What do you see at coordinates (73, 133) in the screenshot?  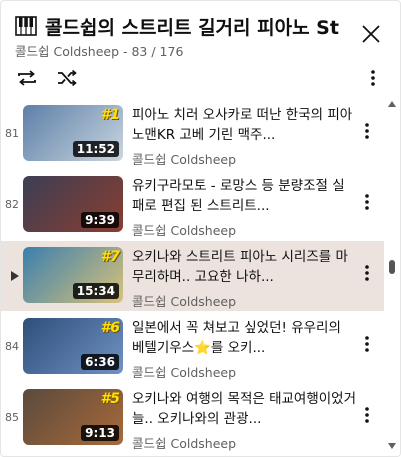 I see `video-thumbnail: #1 11:52` at bounding box center [73, 133].